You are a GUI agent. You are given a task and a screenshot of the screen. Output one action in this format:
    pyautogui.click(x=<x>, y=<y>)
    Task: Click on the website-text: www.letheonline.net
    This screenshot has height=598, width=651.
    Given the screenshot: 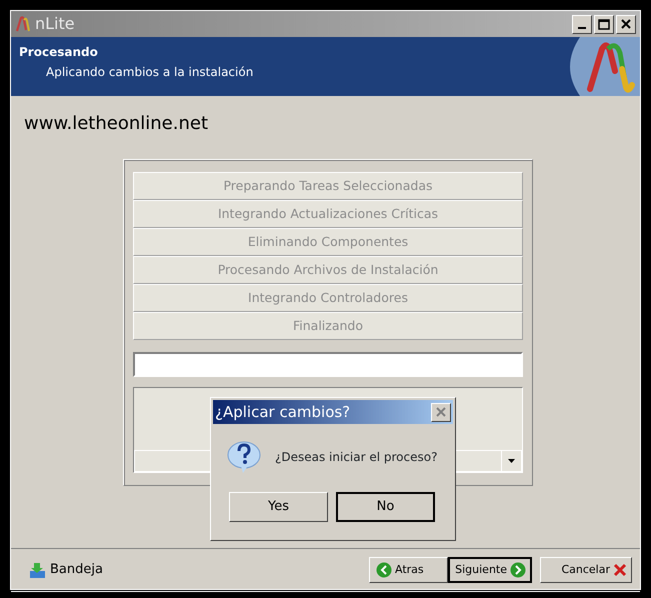 What is the action you would take?
    pyautogui.click(x=116, y=124)
    